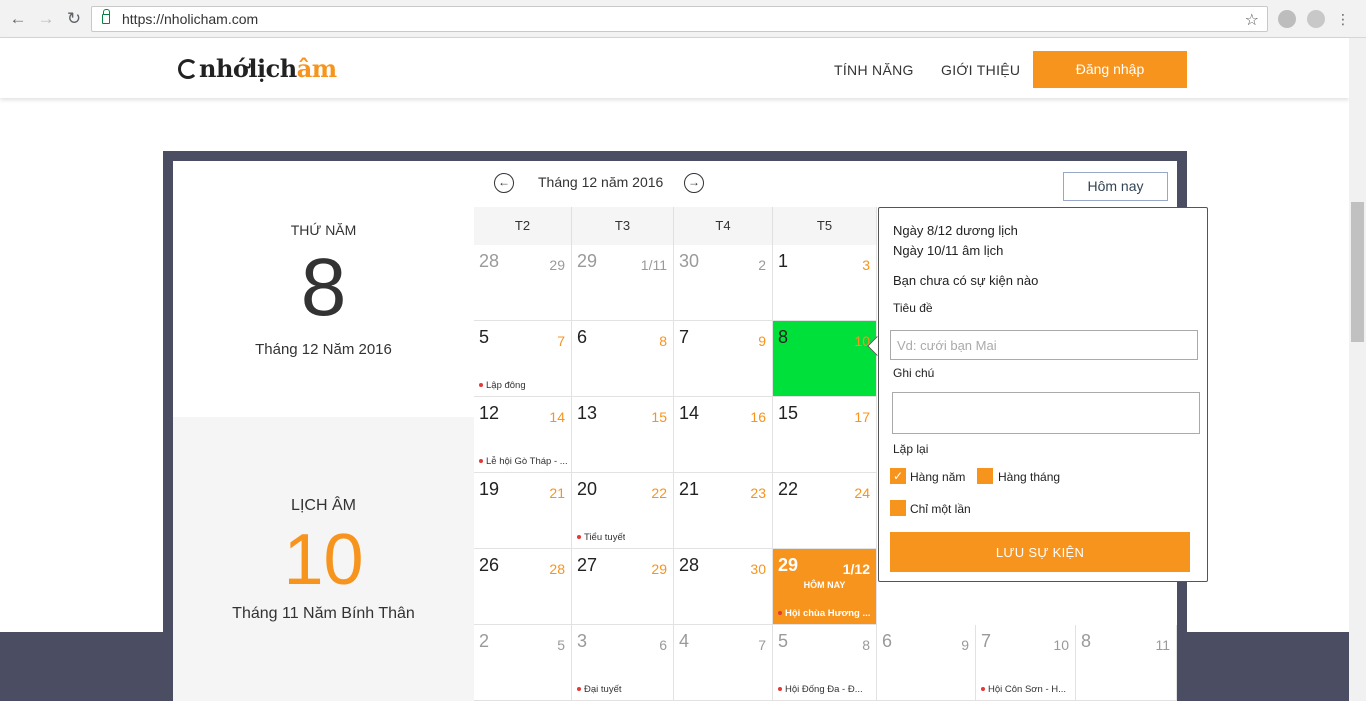  What do you see at coordinates (1040, 552) in the screenshot?
I see `save-event-button: LƯU SỰ KIỆN` at bounding box center [1040, 552].